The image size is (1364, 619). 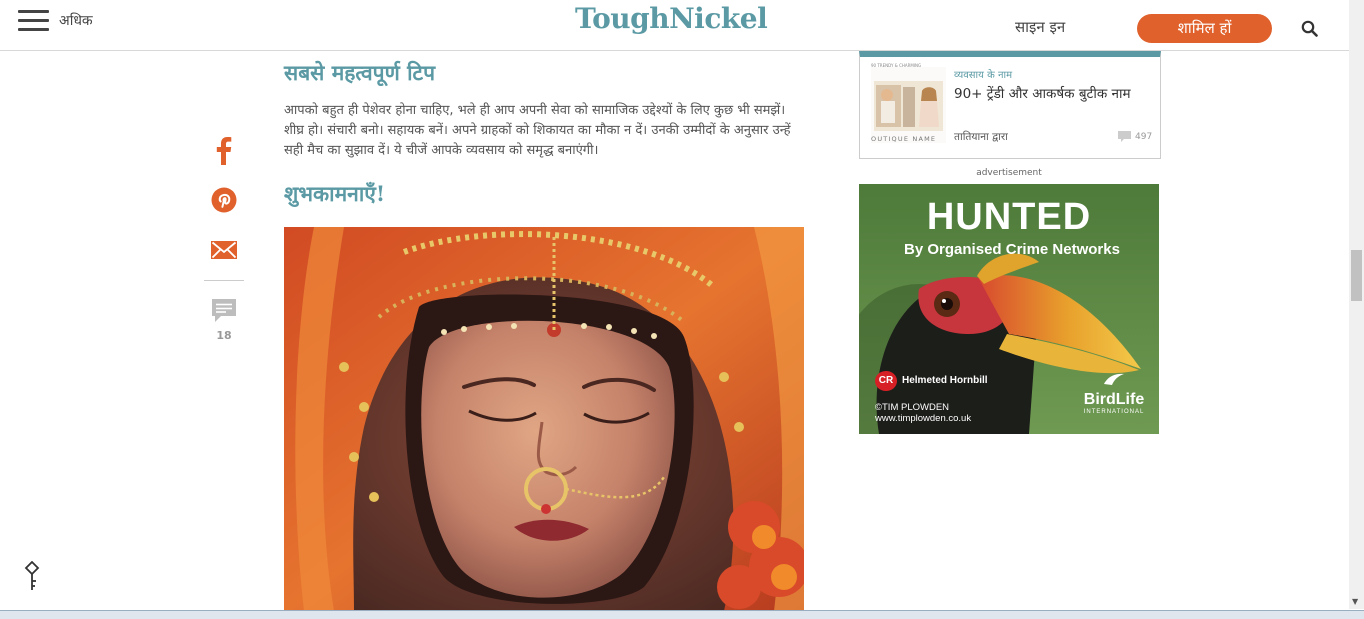 I want to click on ad-photo-credit: ©TIM PLOWDEN www.timplowden.co.uk, so click(x=923, y=413).